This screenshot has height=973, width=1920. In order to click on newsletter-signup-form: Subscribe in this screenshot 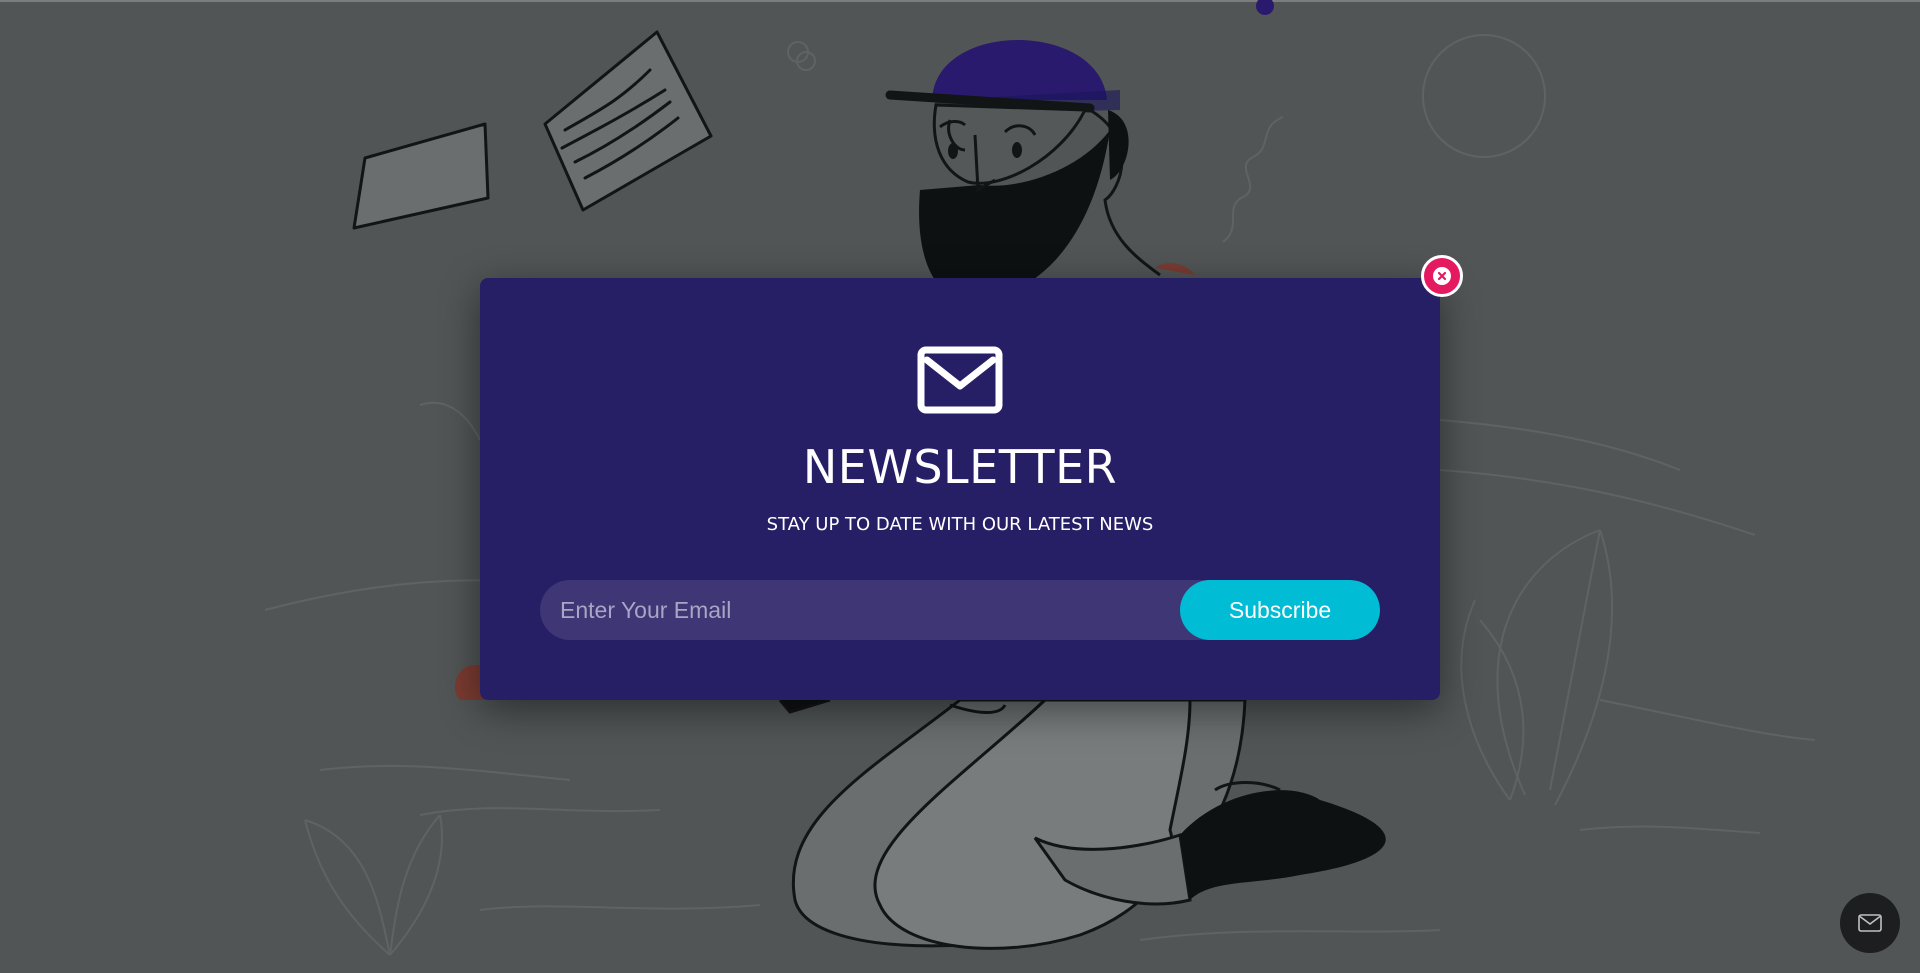, I will do `click(960, 610)`.